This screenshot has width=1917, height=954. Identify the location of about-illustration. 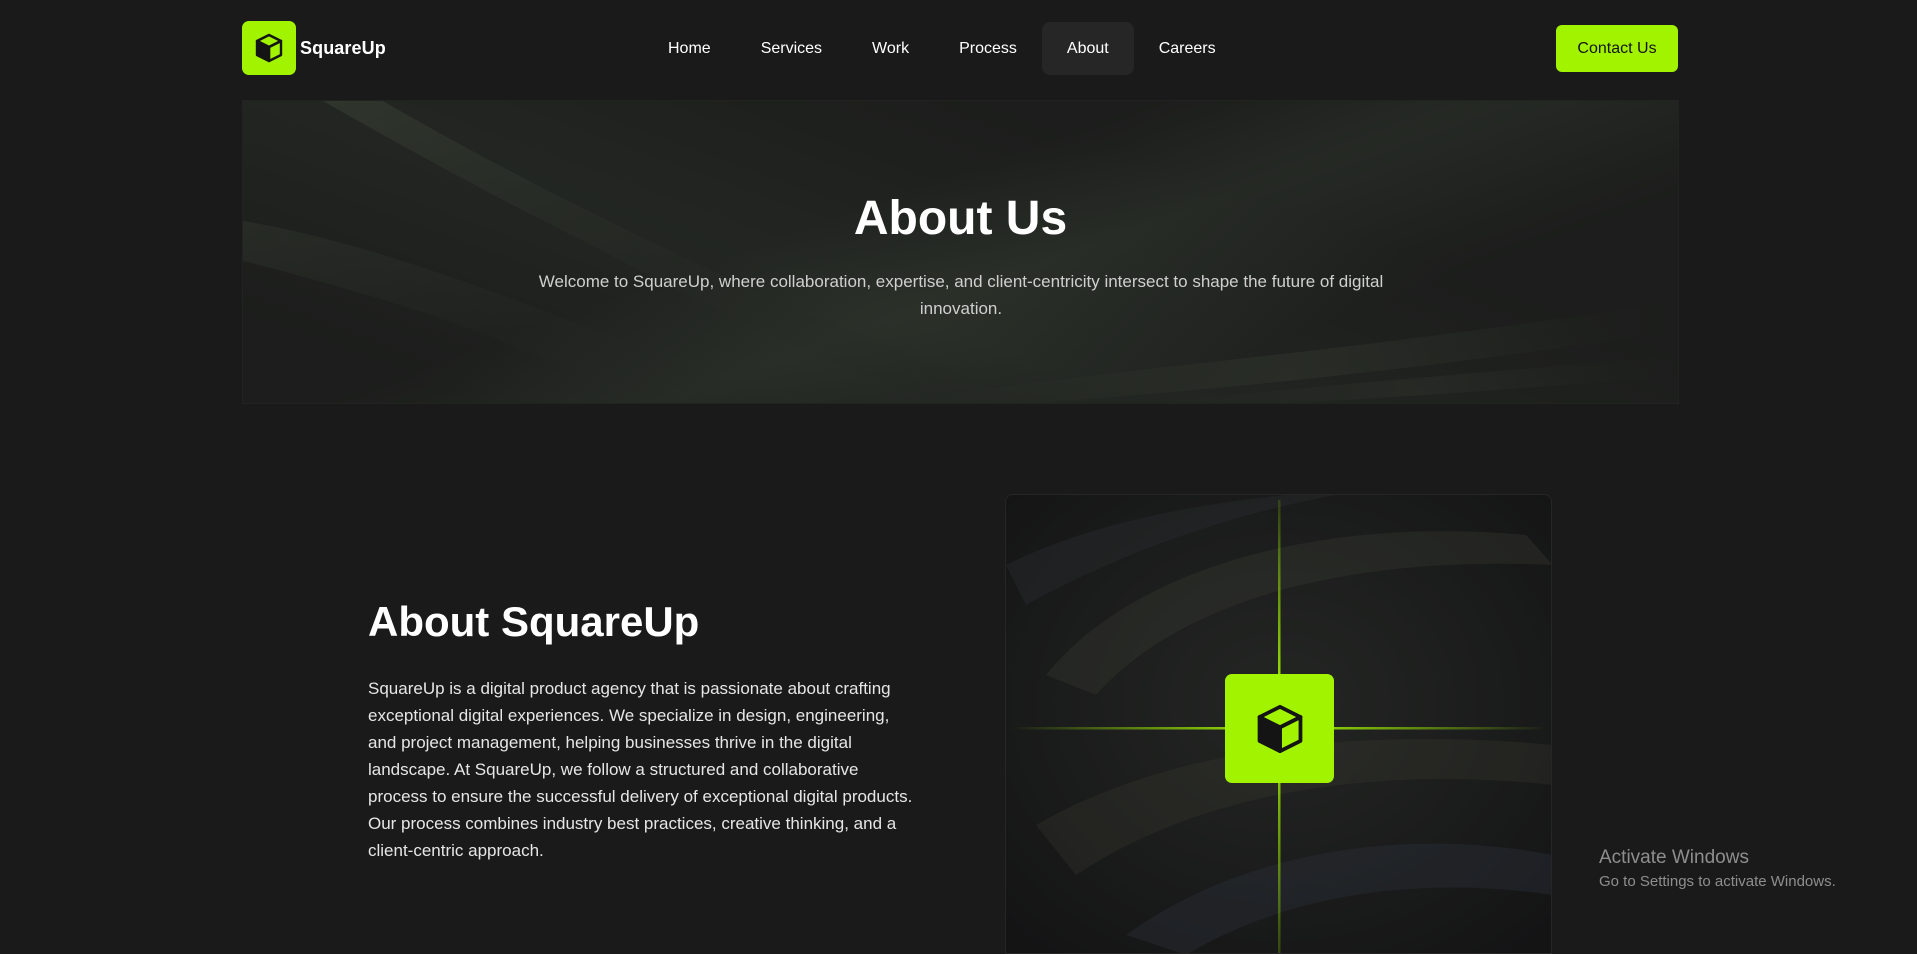
(1278, 724).